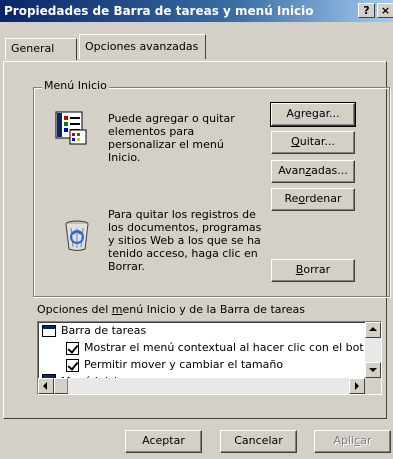 This screenshot has height=459, width=393. What do you see at coordinates (49, 331) in the screenshot?
I see `taskbar-folder-icon` at bounding box center [49, 331].